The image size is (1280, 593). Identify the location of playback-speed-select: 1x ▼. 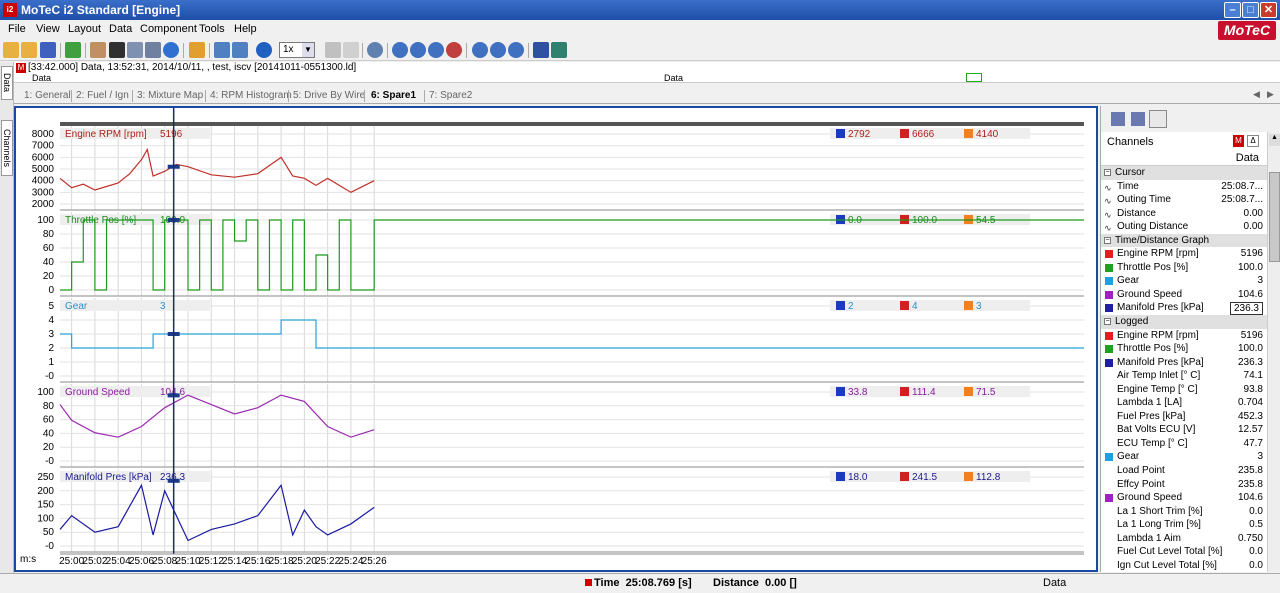
(297, 50).